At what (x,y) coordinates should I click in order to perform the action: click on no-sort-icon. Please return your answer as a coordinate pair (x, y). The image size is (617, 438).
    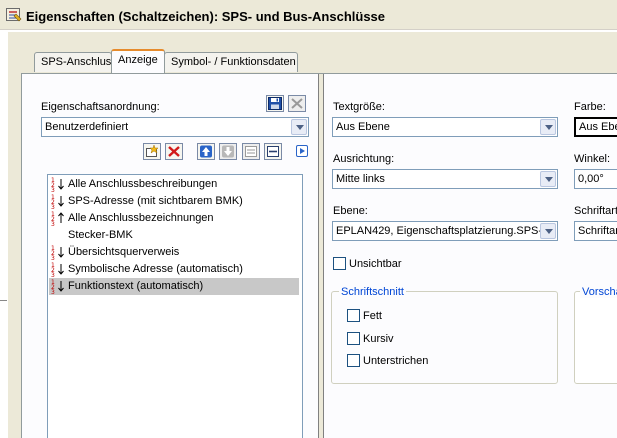
    Looking at the image, I should click on (58, 235).